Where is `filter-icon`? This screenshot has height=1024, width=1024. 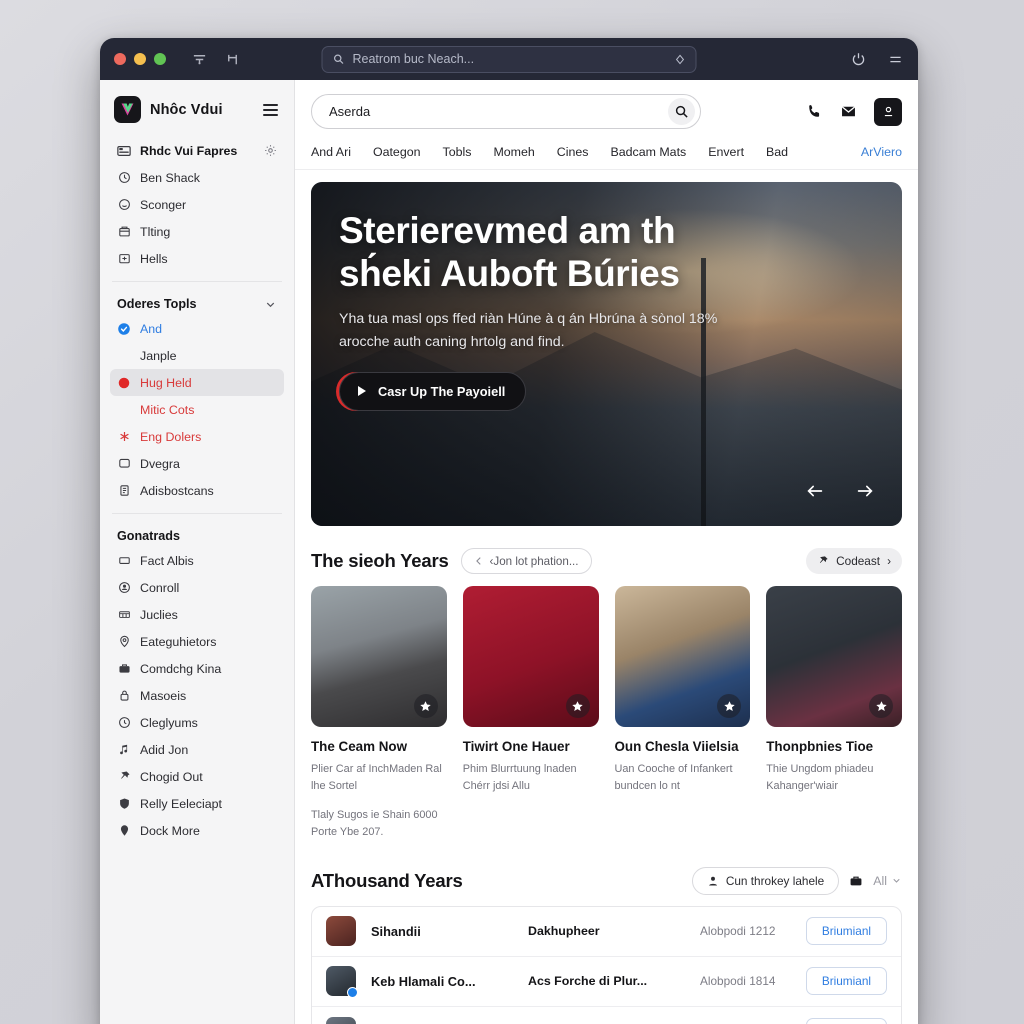
filter-icon is located at coordinates (199, 59).